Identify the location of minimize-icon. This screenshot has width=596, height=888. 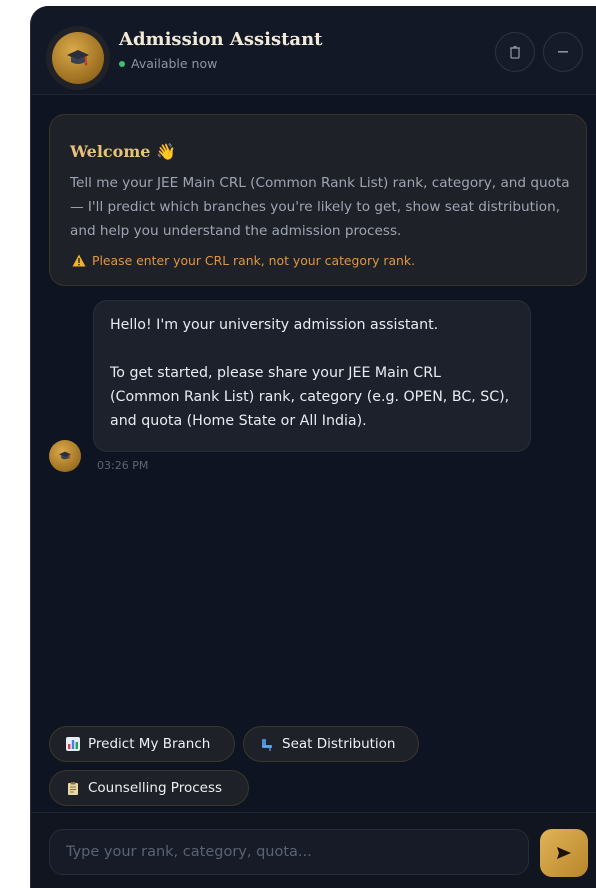
(563, 52).